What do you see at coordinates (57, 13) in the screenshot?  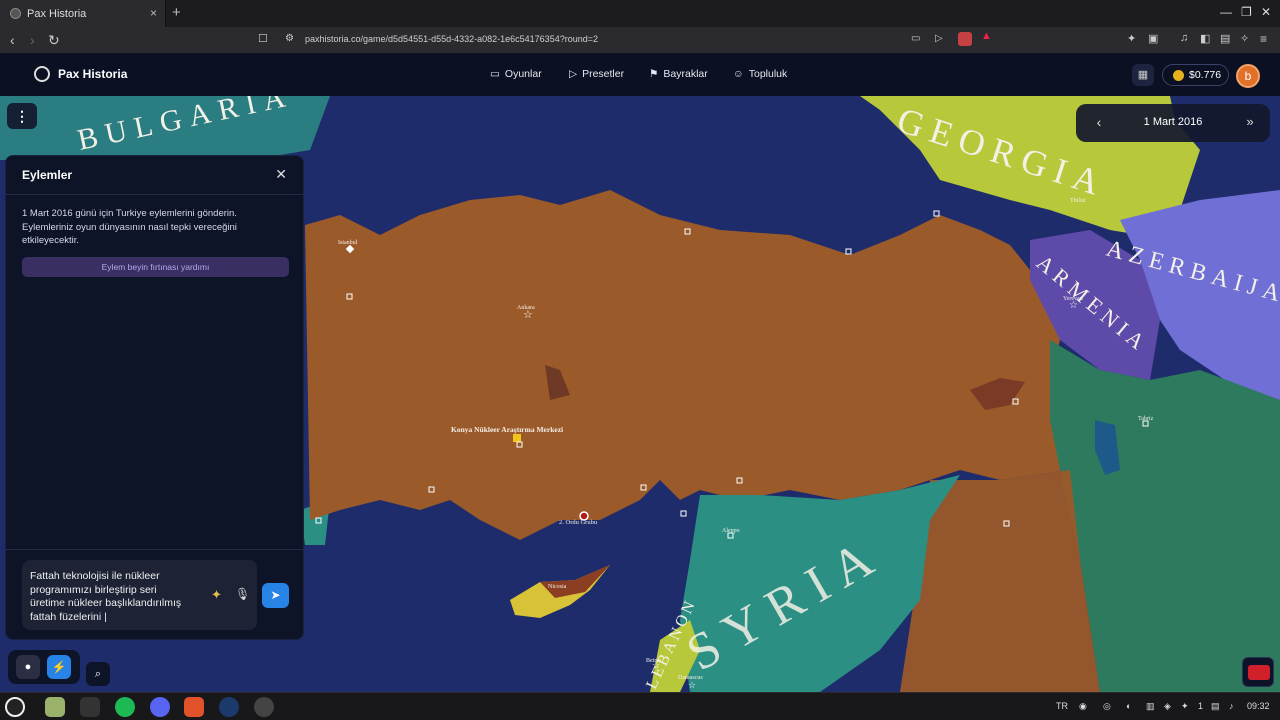 I see `tab-title: Pax Historia` at bounding box center [57, 13].